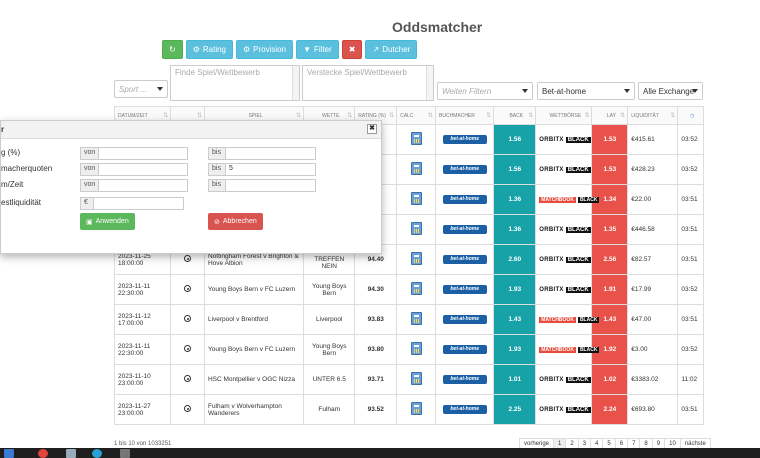 This screenshot has height=458, width=760. I want to click on cancel-button: ⊘ Abbrechen, so click(235, 221).